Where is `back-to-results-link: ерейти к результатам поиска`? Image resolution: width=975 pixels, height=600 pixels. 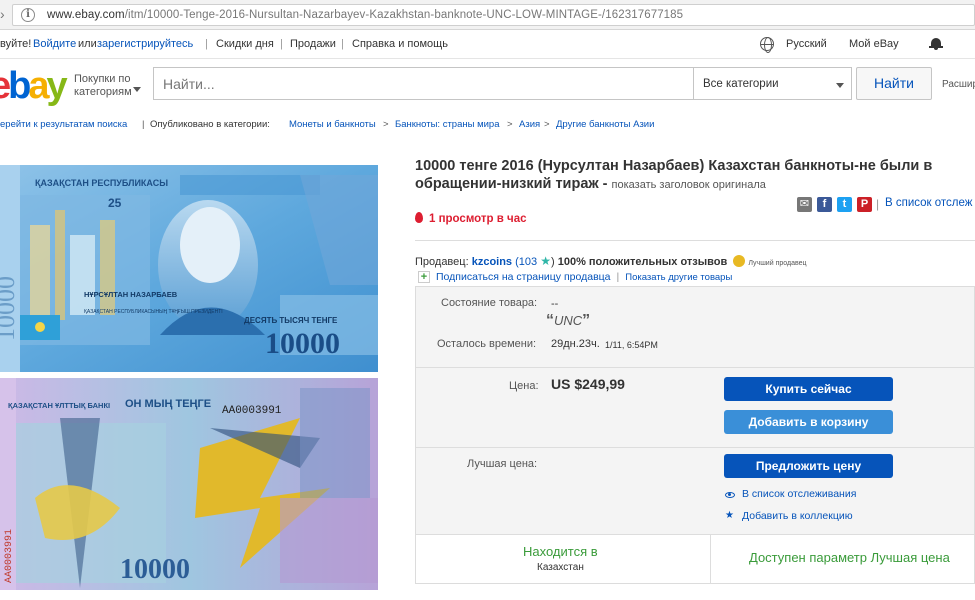
back-to-results-link: ерейти к результатам поиска is located at coordinates (63, 124).